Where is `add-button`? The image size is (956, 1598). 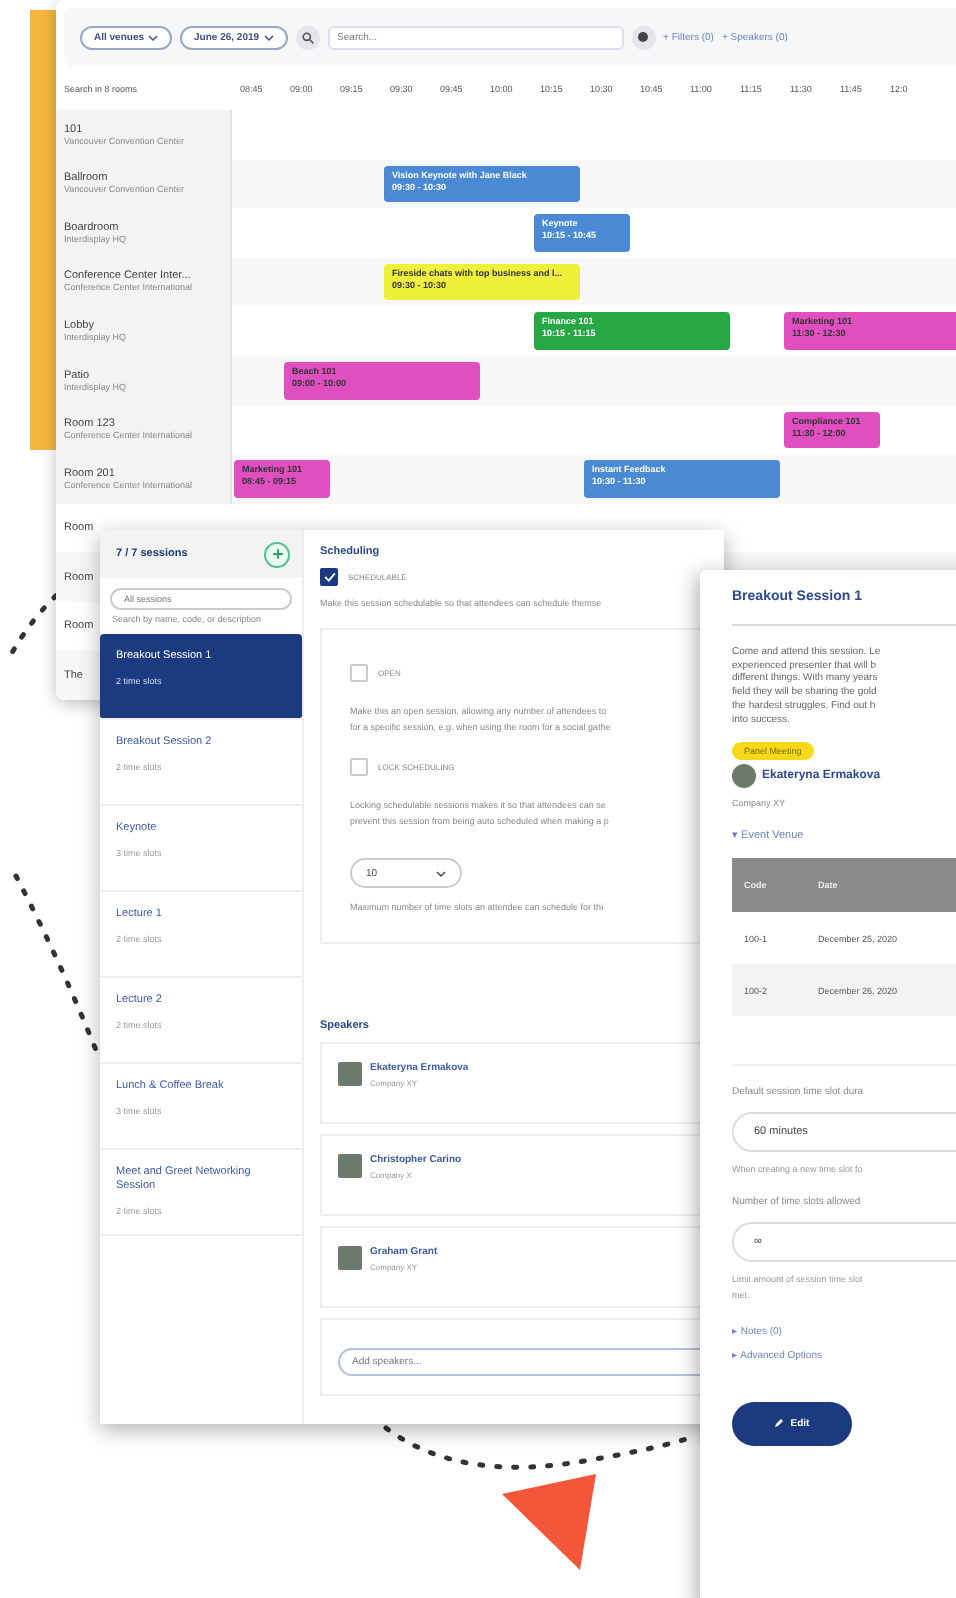
add-button is located at coordinates (277, 554).